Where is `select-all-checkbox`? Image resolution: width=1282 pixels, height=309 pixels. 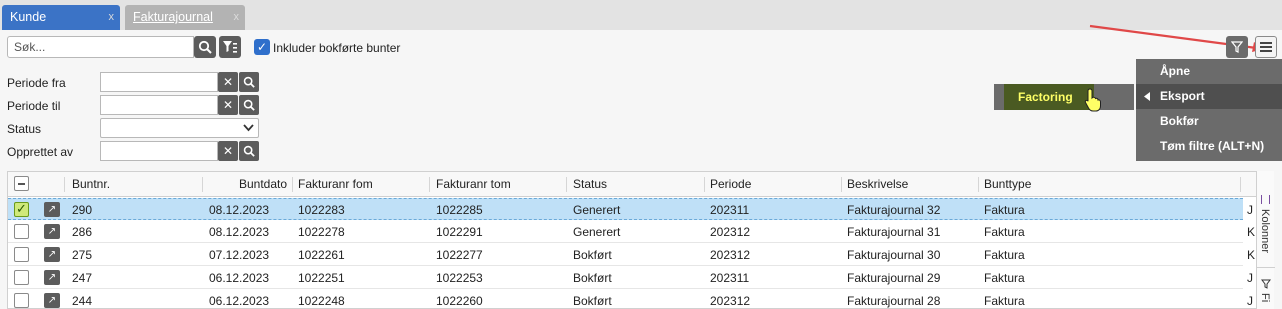
select-all-checkbox is located at coordinates (21, 183).